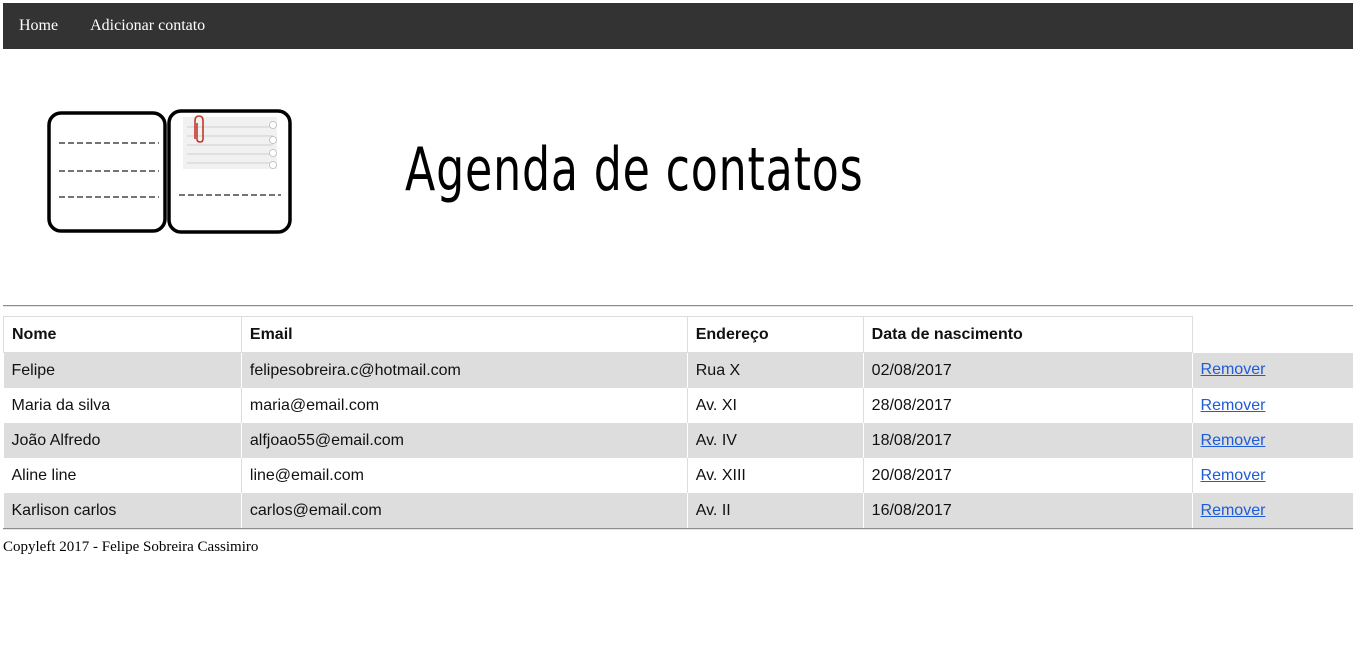  What do you see at coordinates (122, 334) in the screenshot?
I see `column-header-name: Nome` at bounding box center [122, 334].